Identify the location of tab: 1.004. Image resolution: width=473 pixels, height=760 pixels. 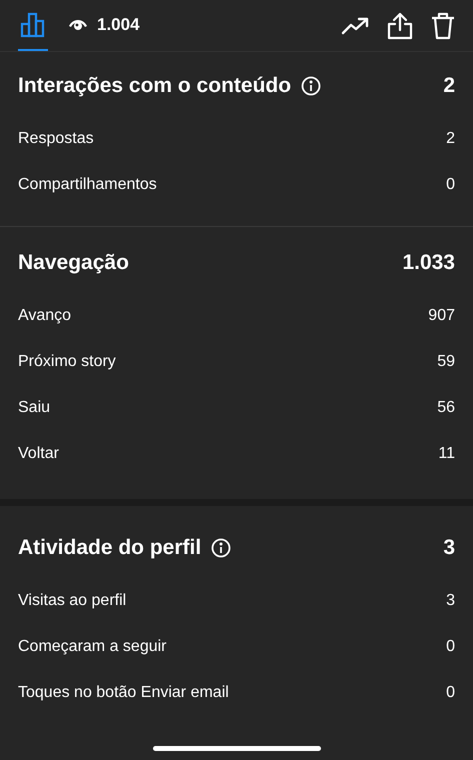
(104, 25).